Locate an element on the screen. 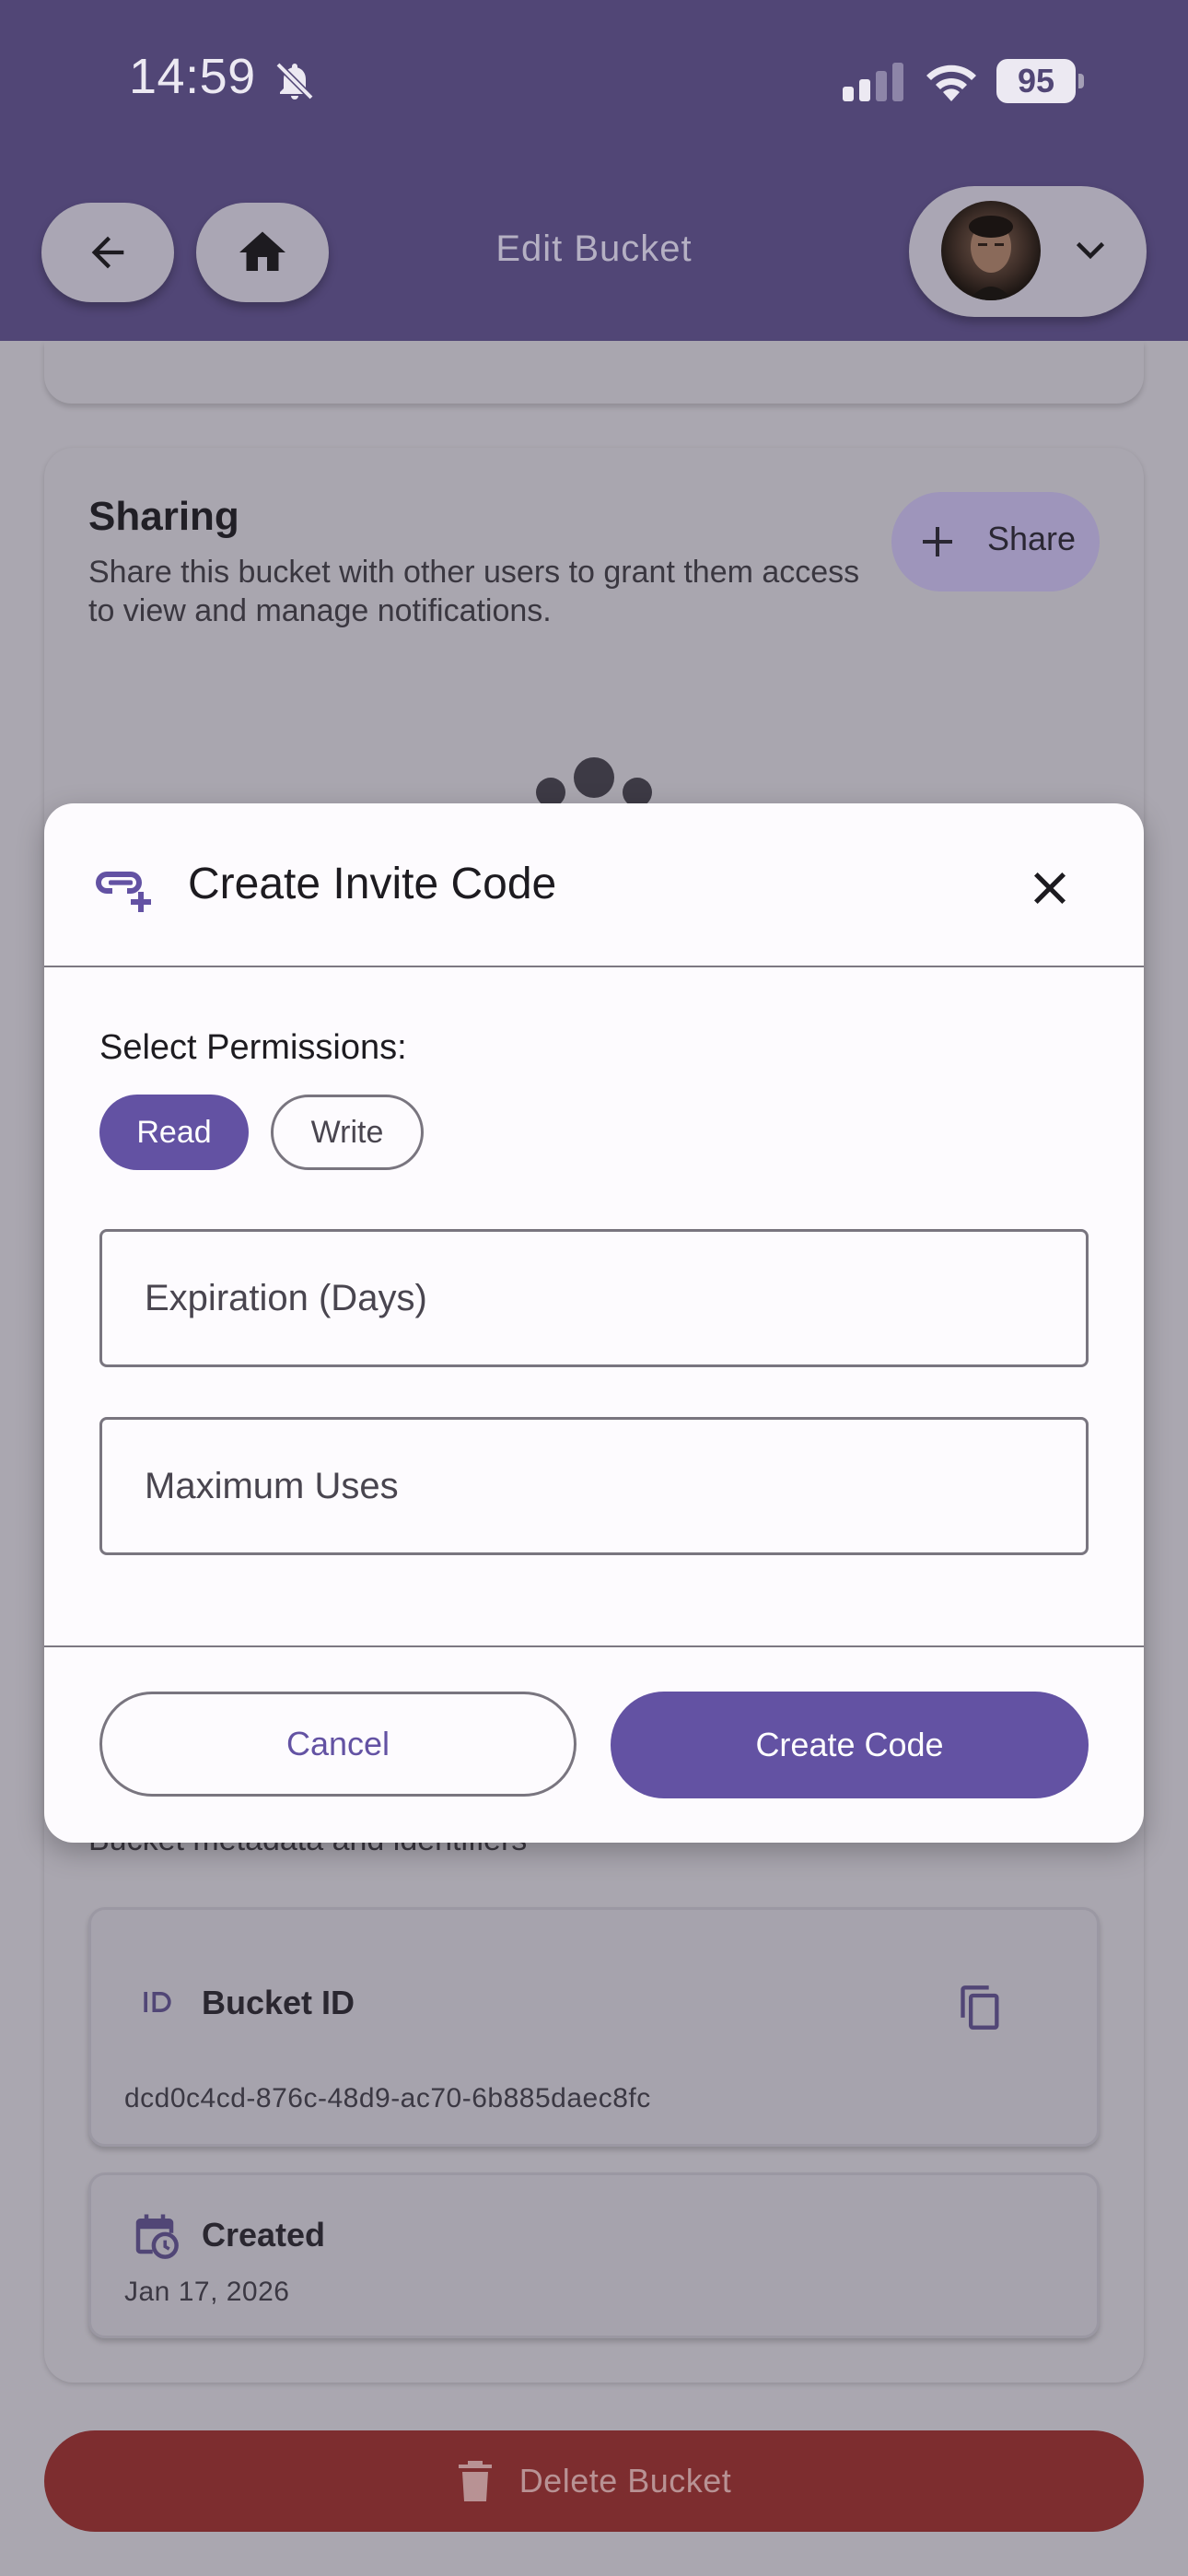  previous-section-card is located at coordinates (594, 372).